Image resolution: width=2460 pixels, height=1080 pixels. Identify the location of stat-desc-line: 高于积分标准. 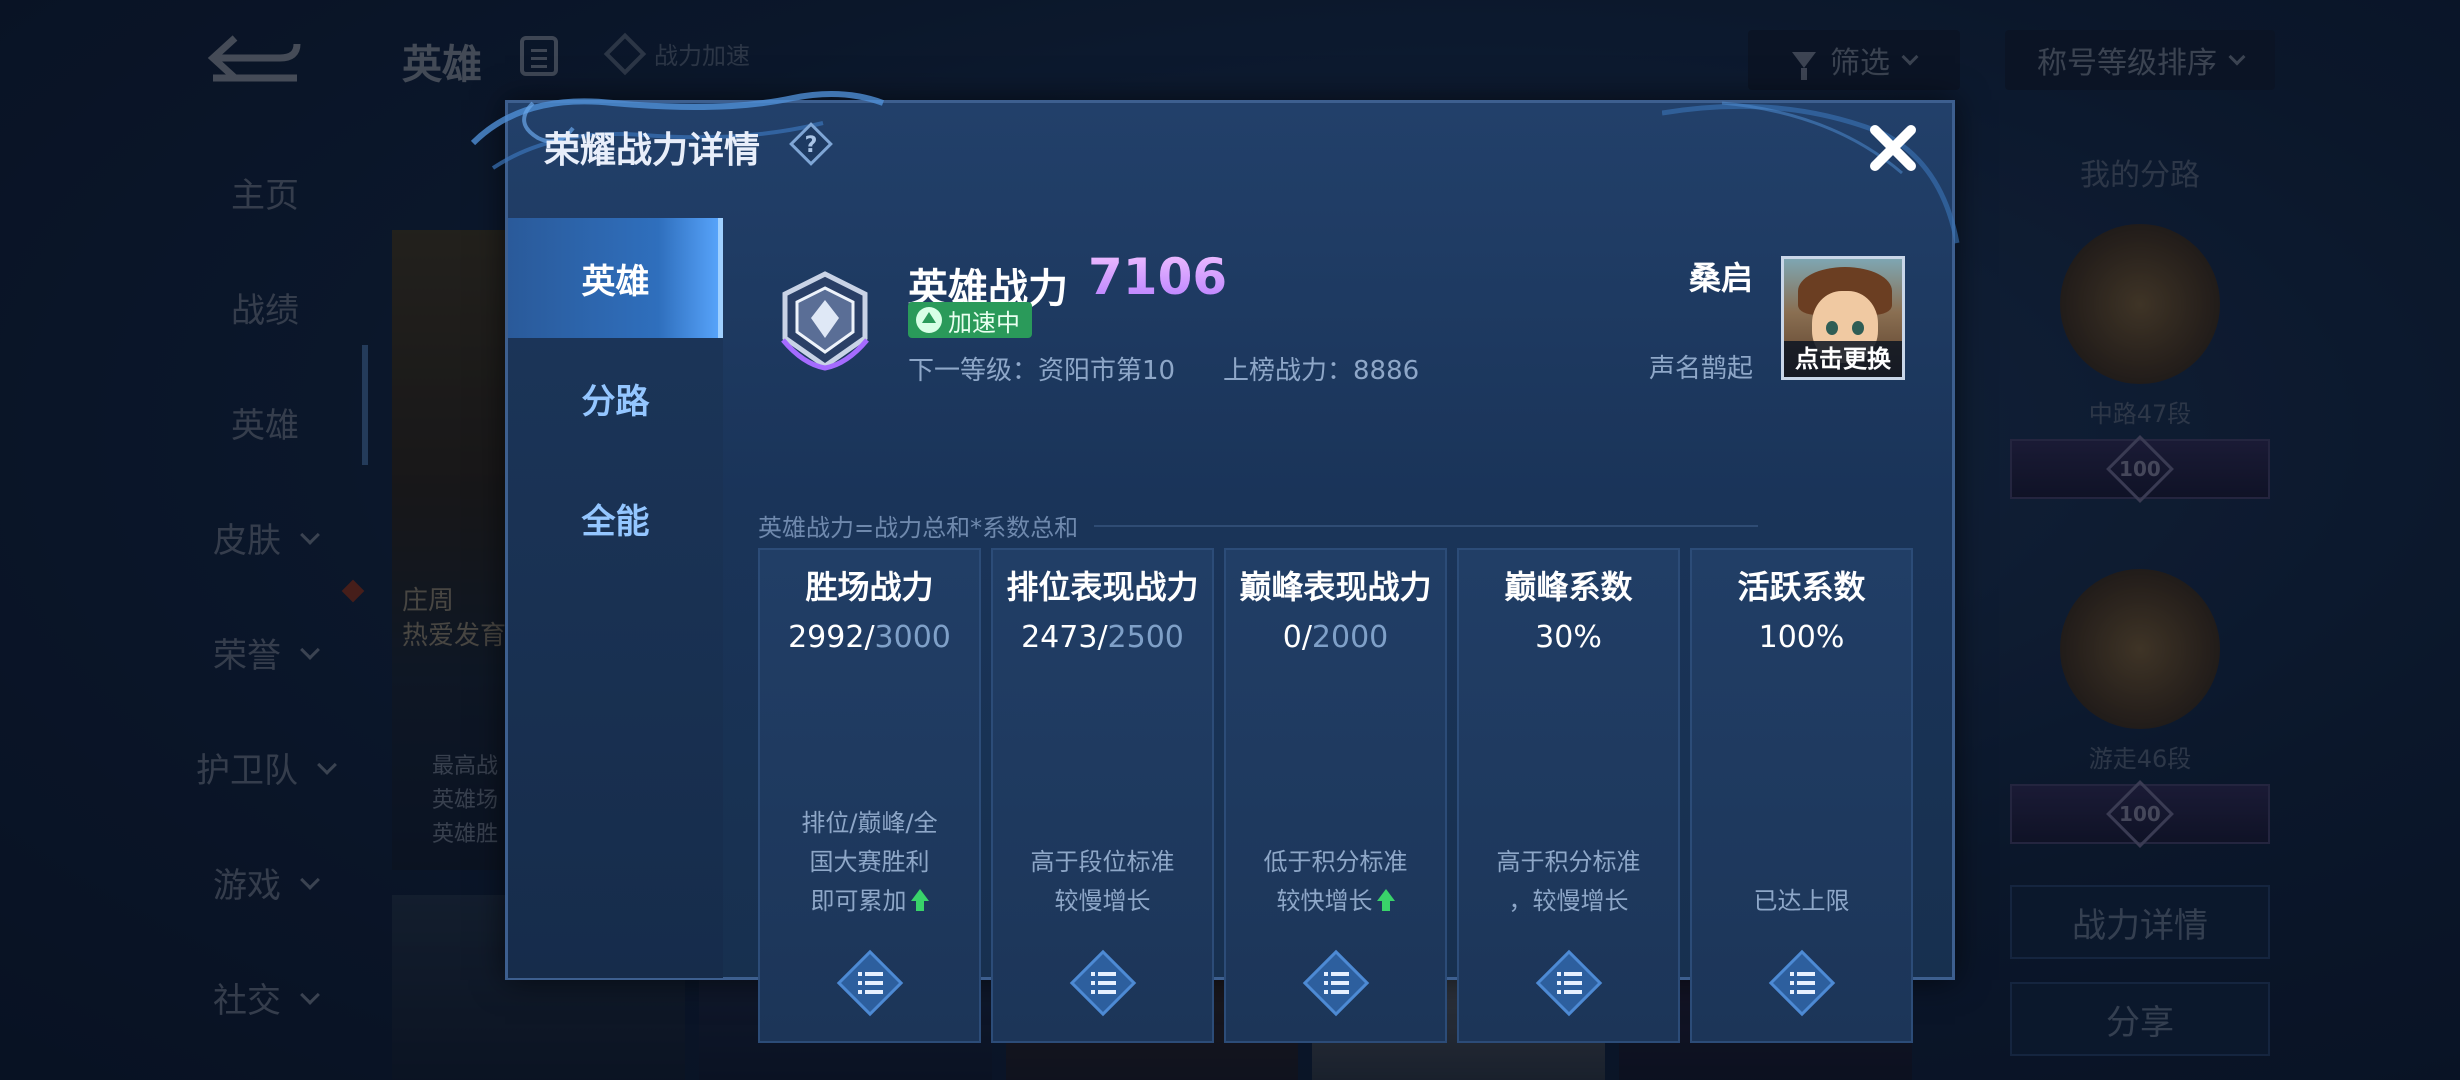
(1568, 862).